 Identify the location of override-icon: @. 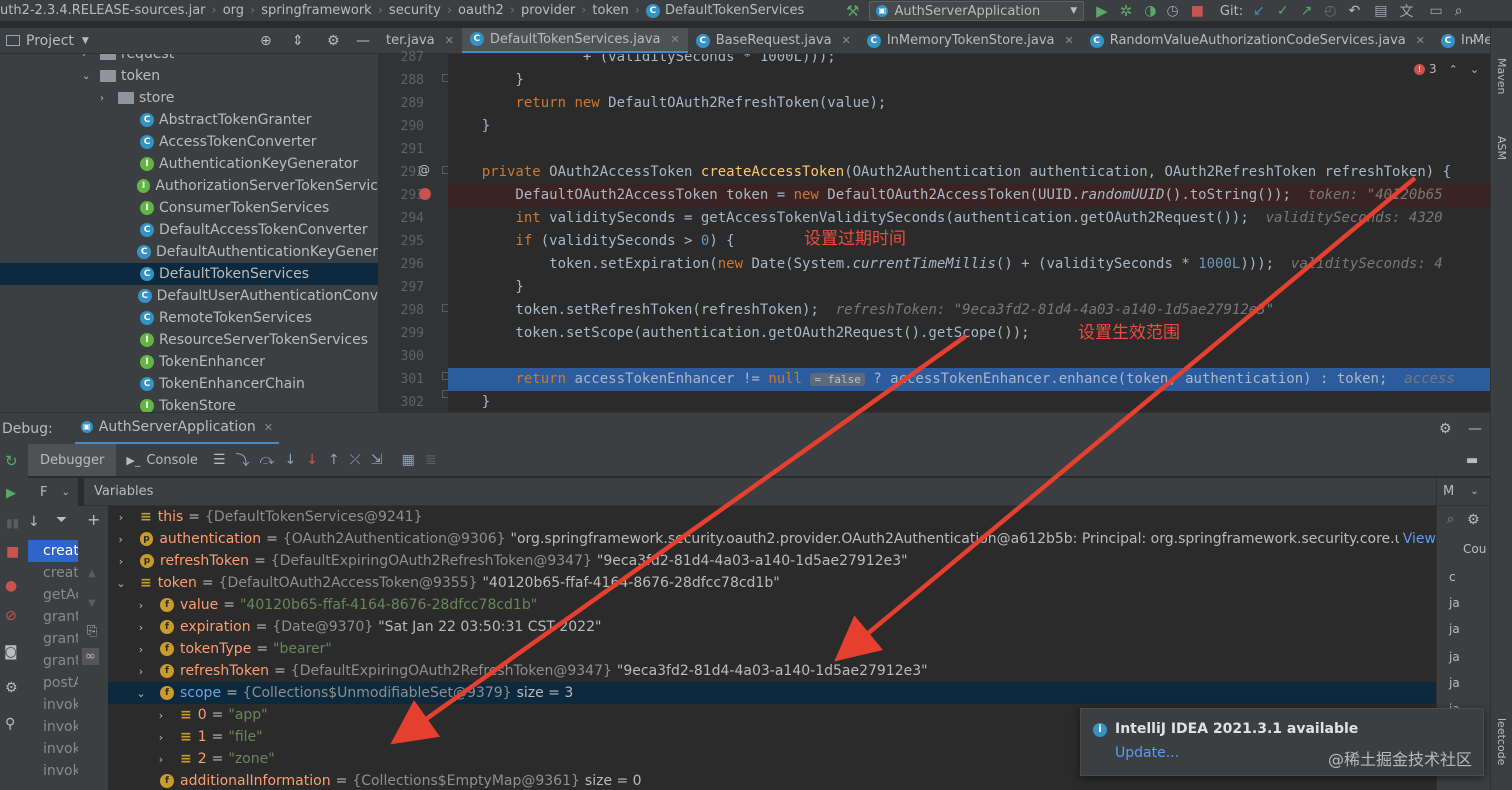
(424, 170).